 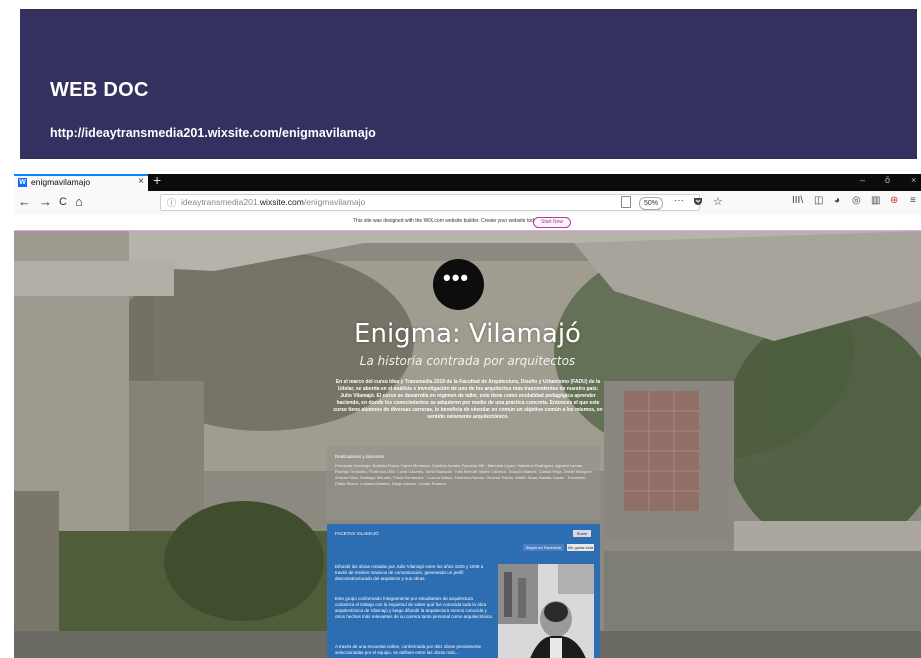 I want to click on site-info-icon: ⓘ, so click(x=171, y=202).